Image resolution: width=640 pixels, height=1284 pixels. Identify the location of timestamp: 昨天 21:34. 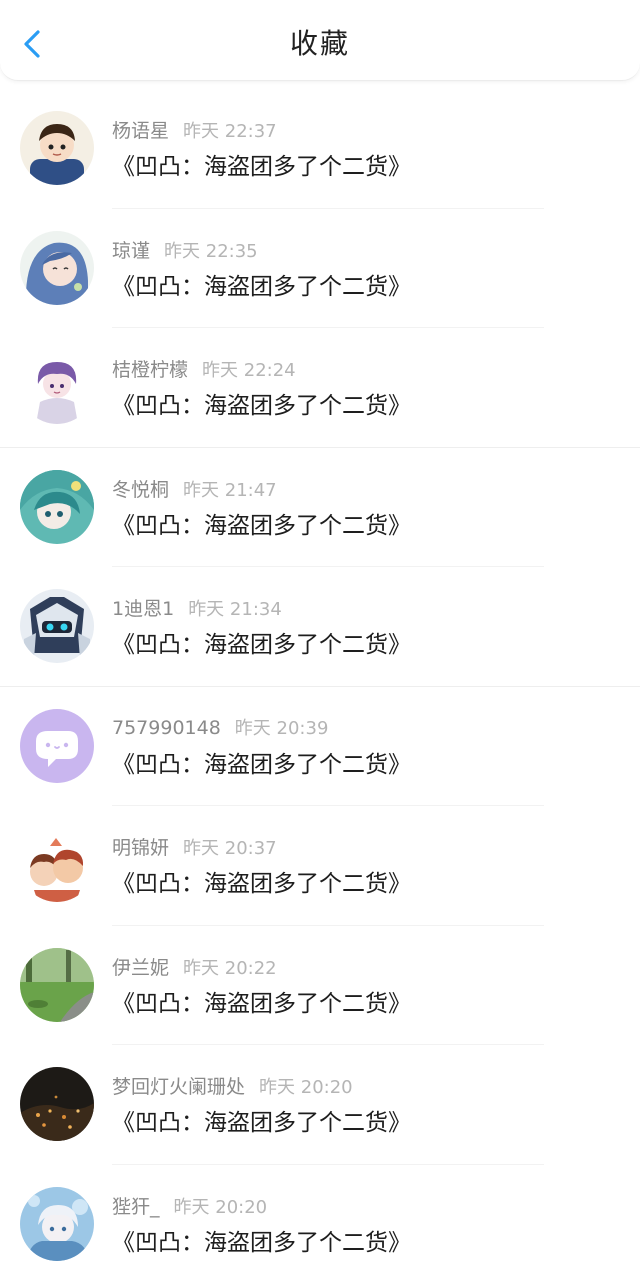
(235, 609).